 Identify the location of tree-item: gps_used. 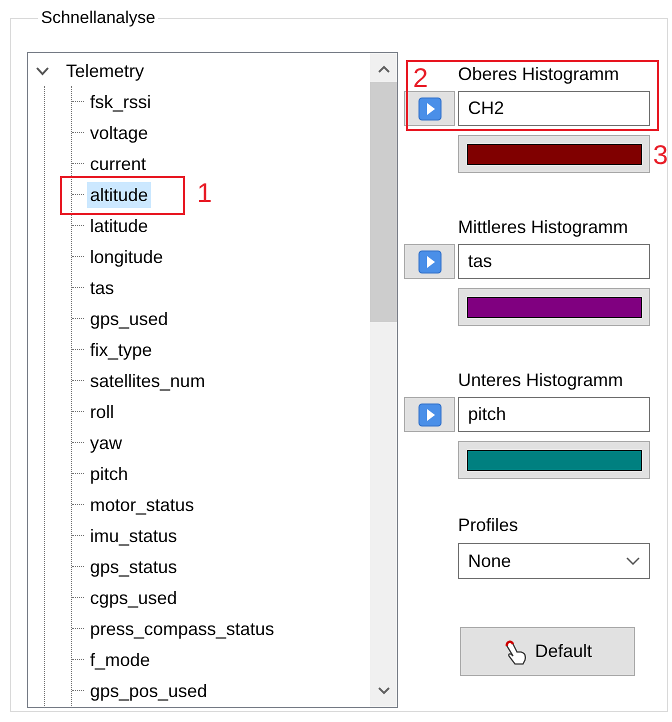
(129, 319).